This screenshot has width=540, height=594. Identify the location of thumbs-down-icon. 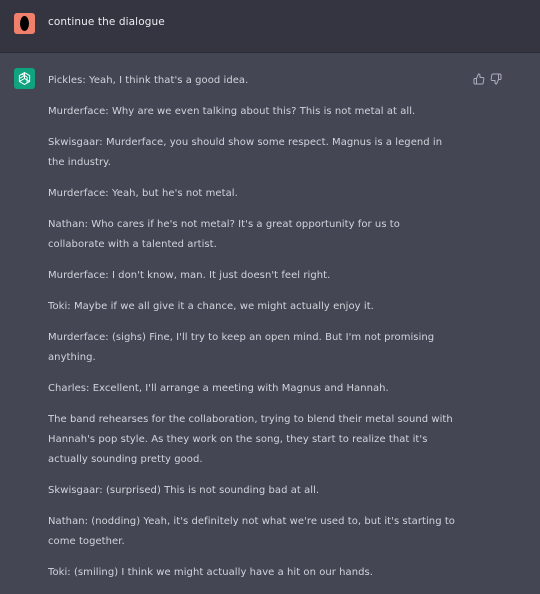
(496, 77).